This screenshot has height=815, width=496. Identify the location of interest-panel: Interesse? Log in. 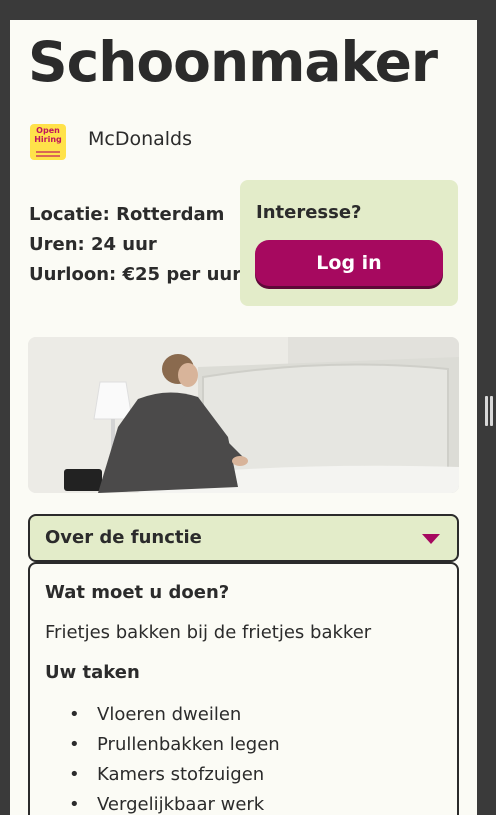
(349, 243).